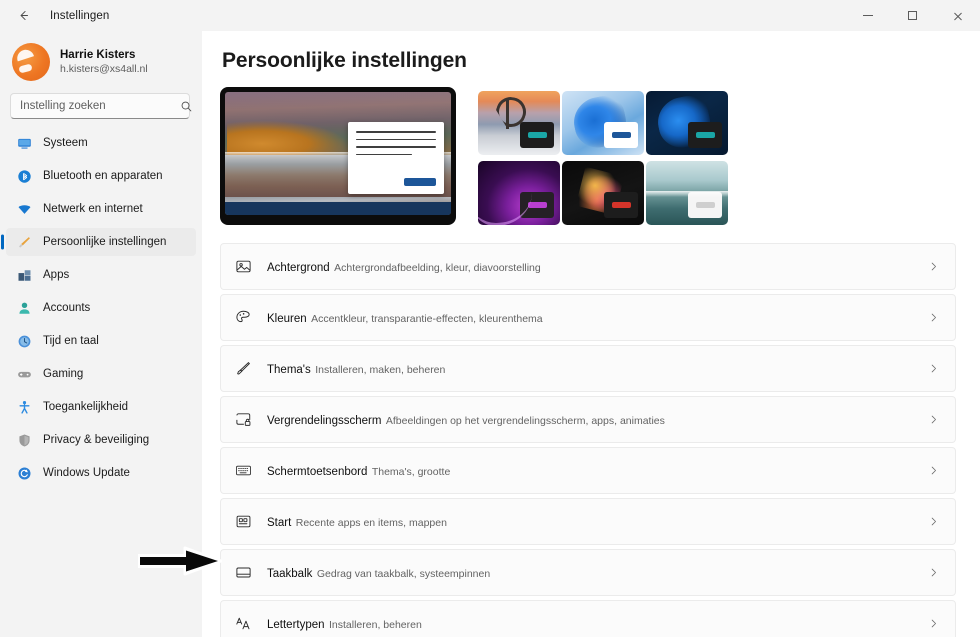 This screenshot has height=637, width=980. What do you see at coordinates (104, 69) in the screenshot?
I see `profile-email: h.kisters@xs4all.nl` at bounding box center [104, 69].